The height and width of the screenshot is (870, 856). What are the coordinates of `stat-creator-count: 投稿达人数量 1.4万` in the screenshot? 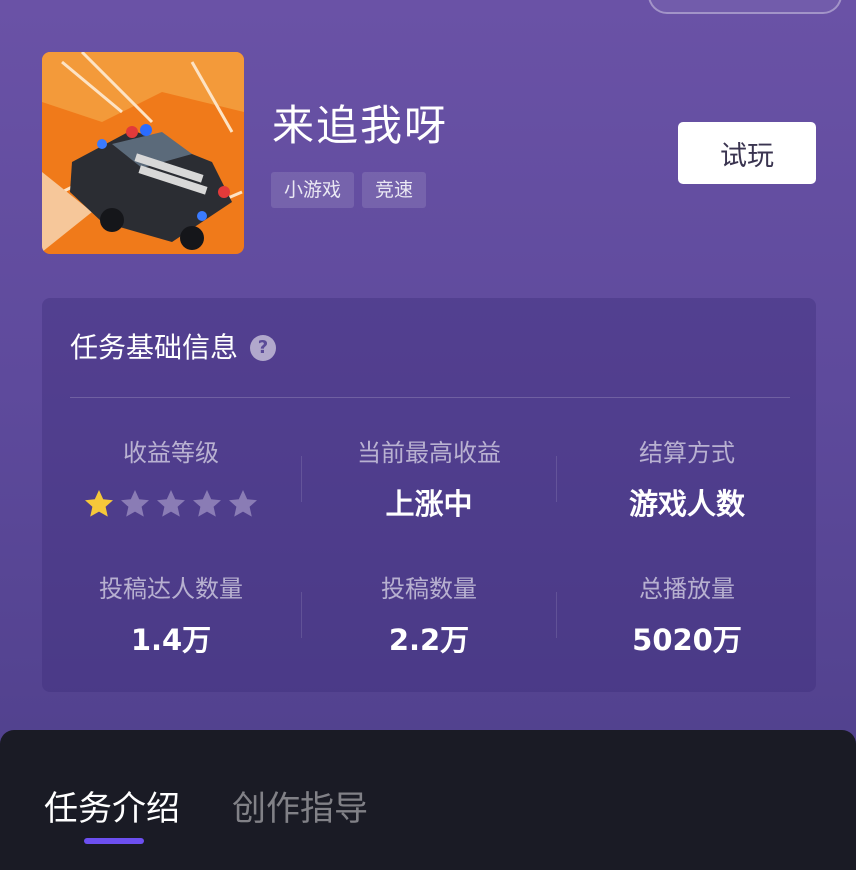 It's located at (171, 616).